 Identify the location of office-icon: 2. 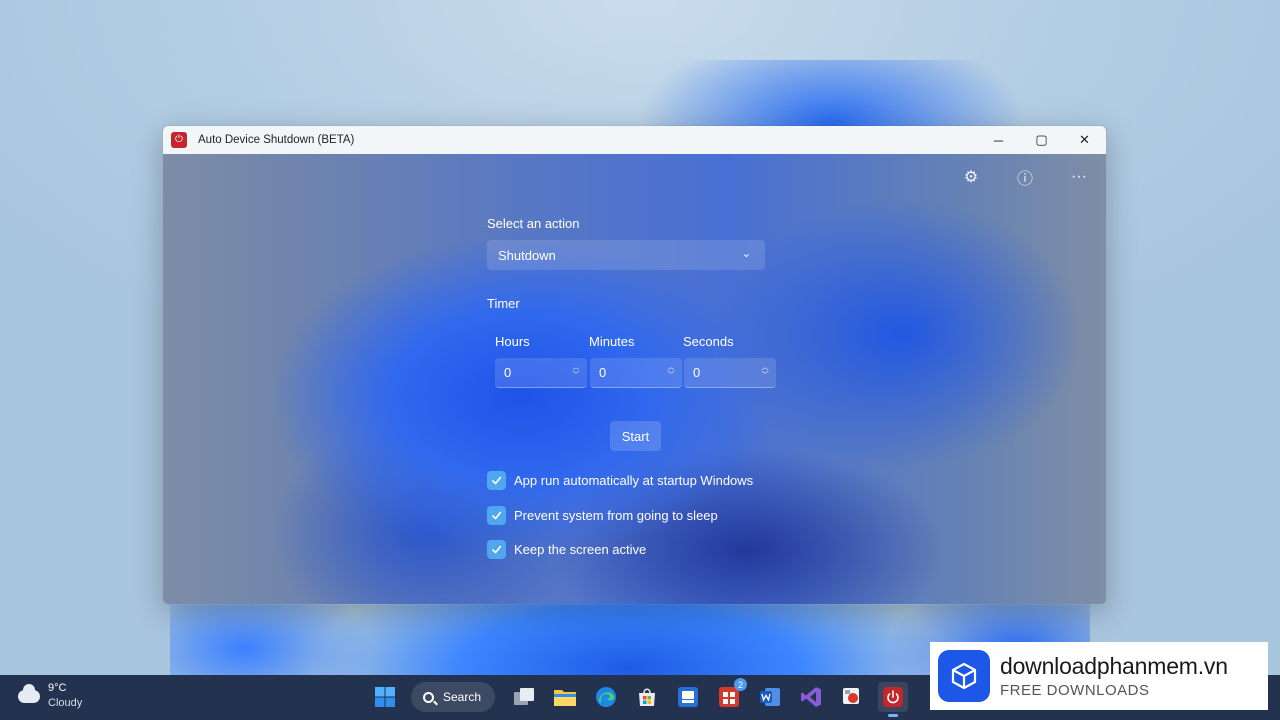
(730, 695).